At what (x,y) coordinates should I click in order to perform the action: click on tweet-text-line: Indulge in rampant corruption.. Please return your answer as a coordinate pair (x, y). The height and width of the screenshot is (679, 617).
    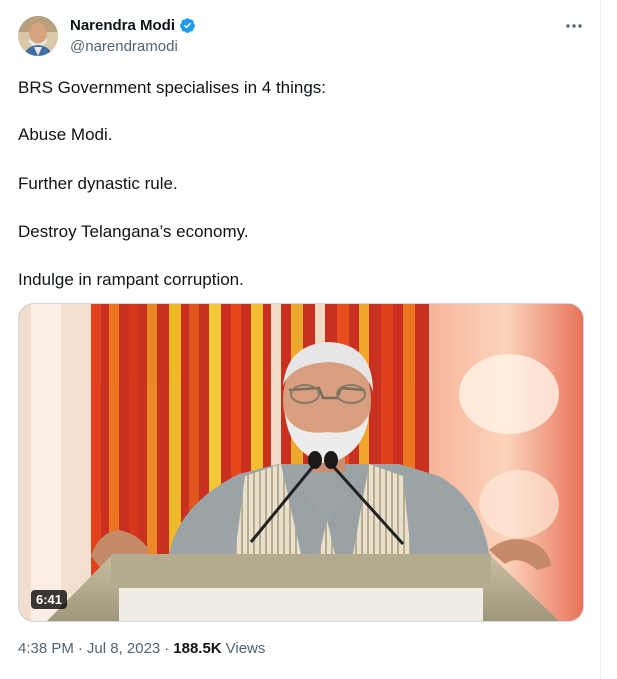
    Looking at the image, I should click on (131, 279).